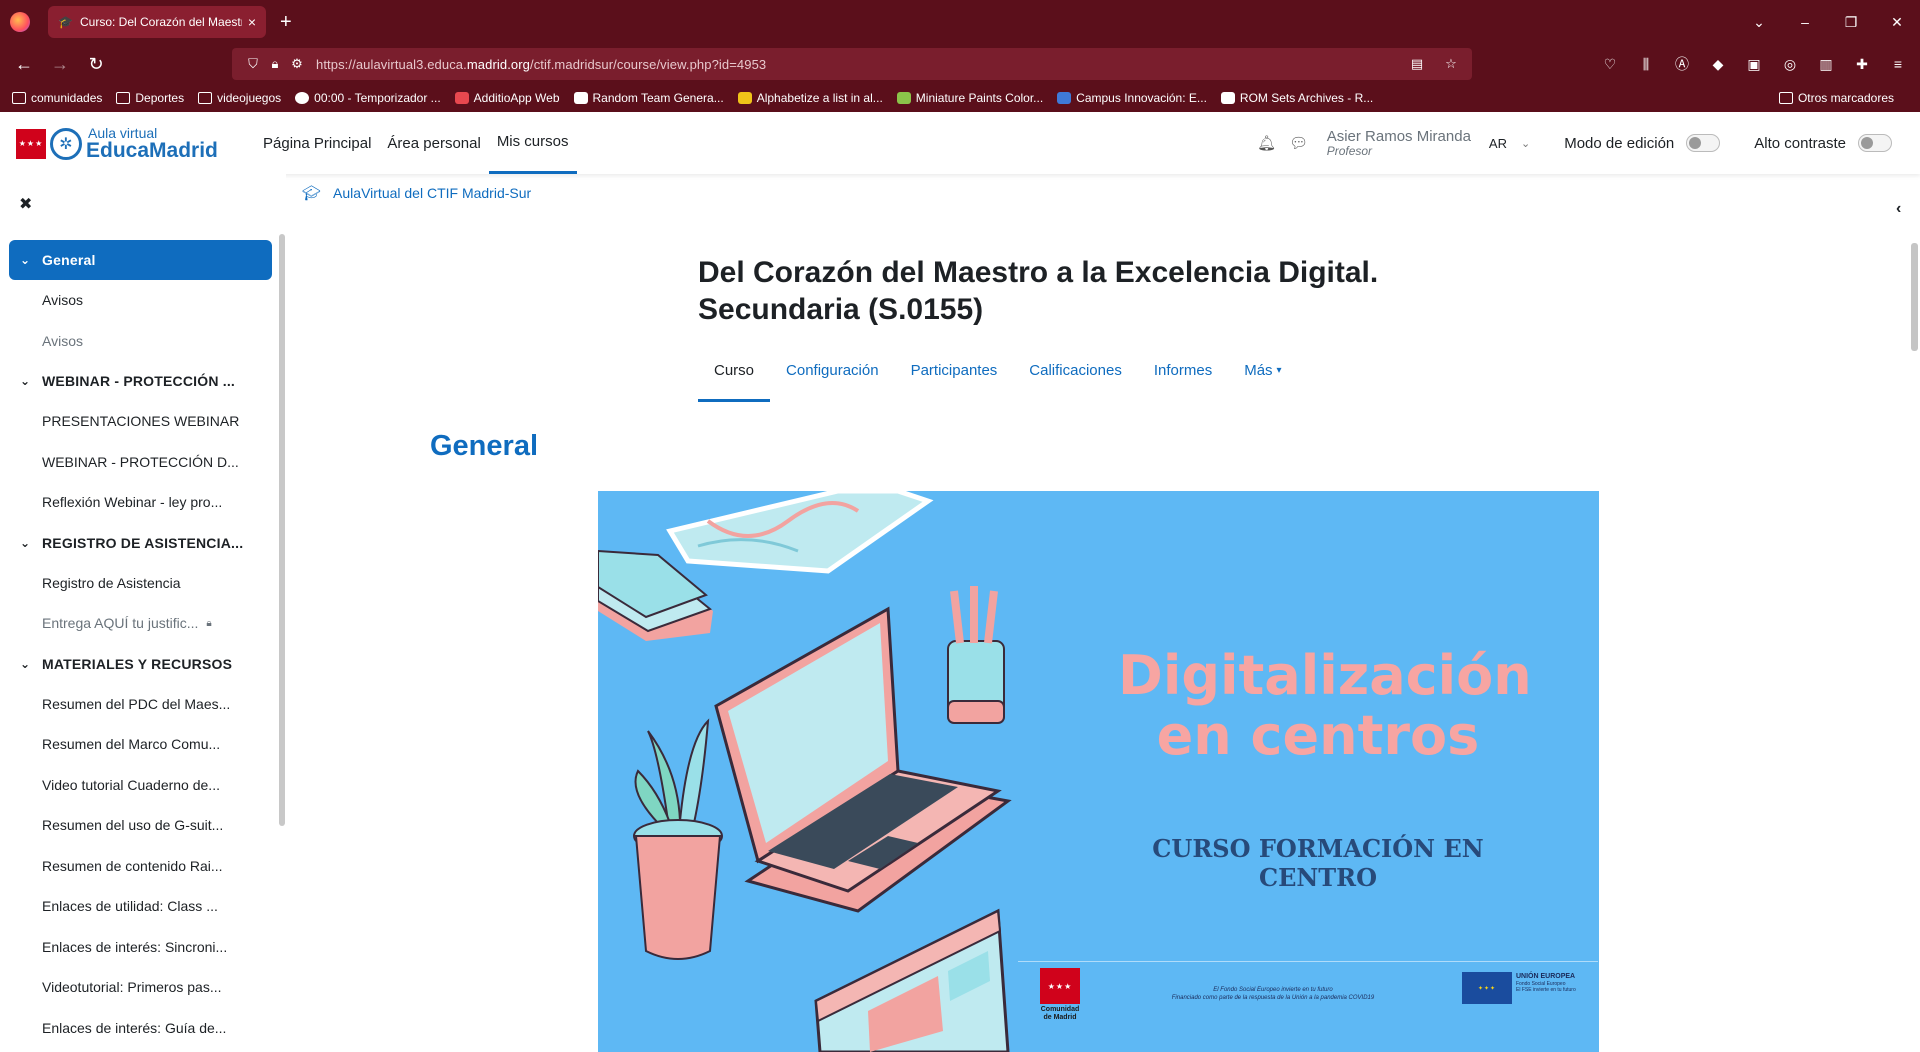  I want to click on extension-bars-icon: ▥, so click(1826, 64).